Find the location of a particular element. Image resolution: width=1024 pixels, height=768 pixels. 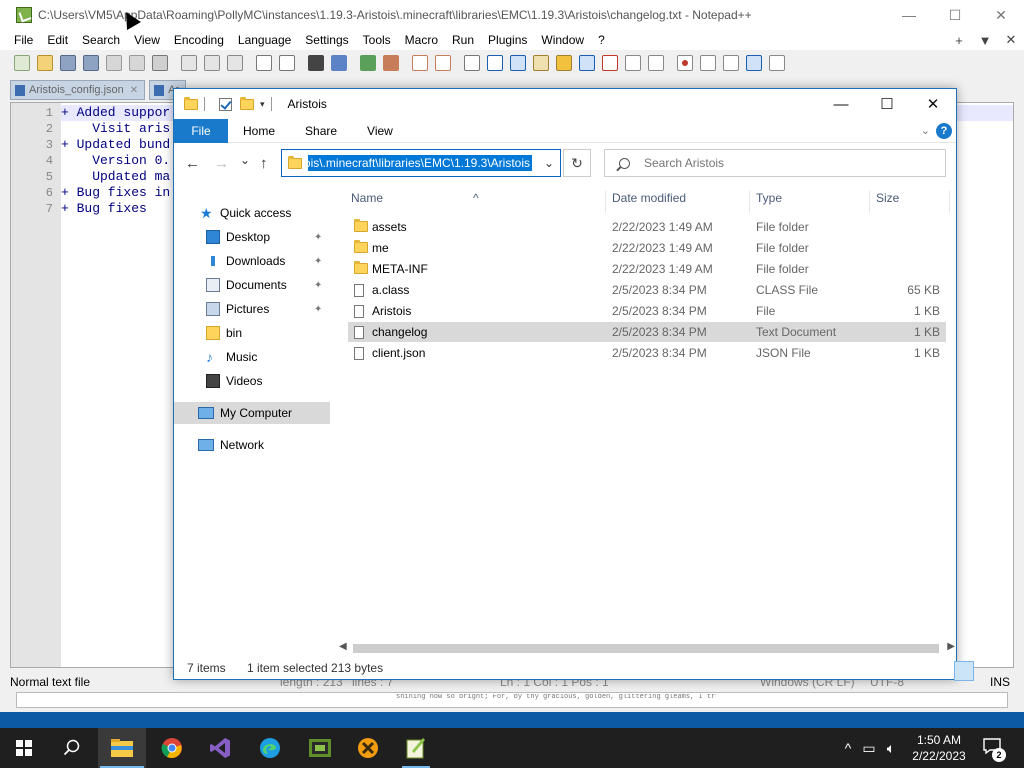

nav-documents: Documents ✦ is located at coordinates (264, 285).